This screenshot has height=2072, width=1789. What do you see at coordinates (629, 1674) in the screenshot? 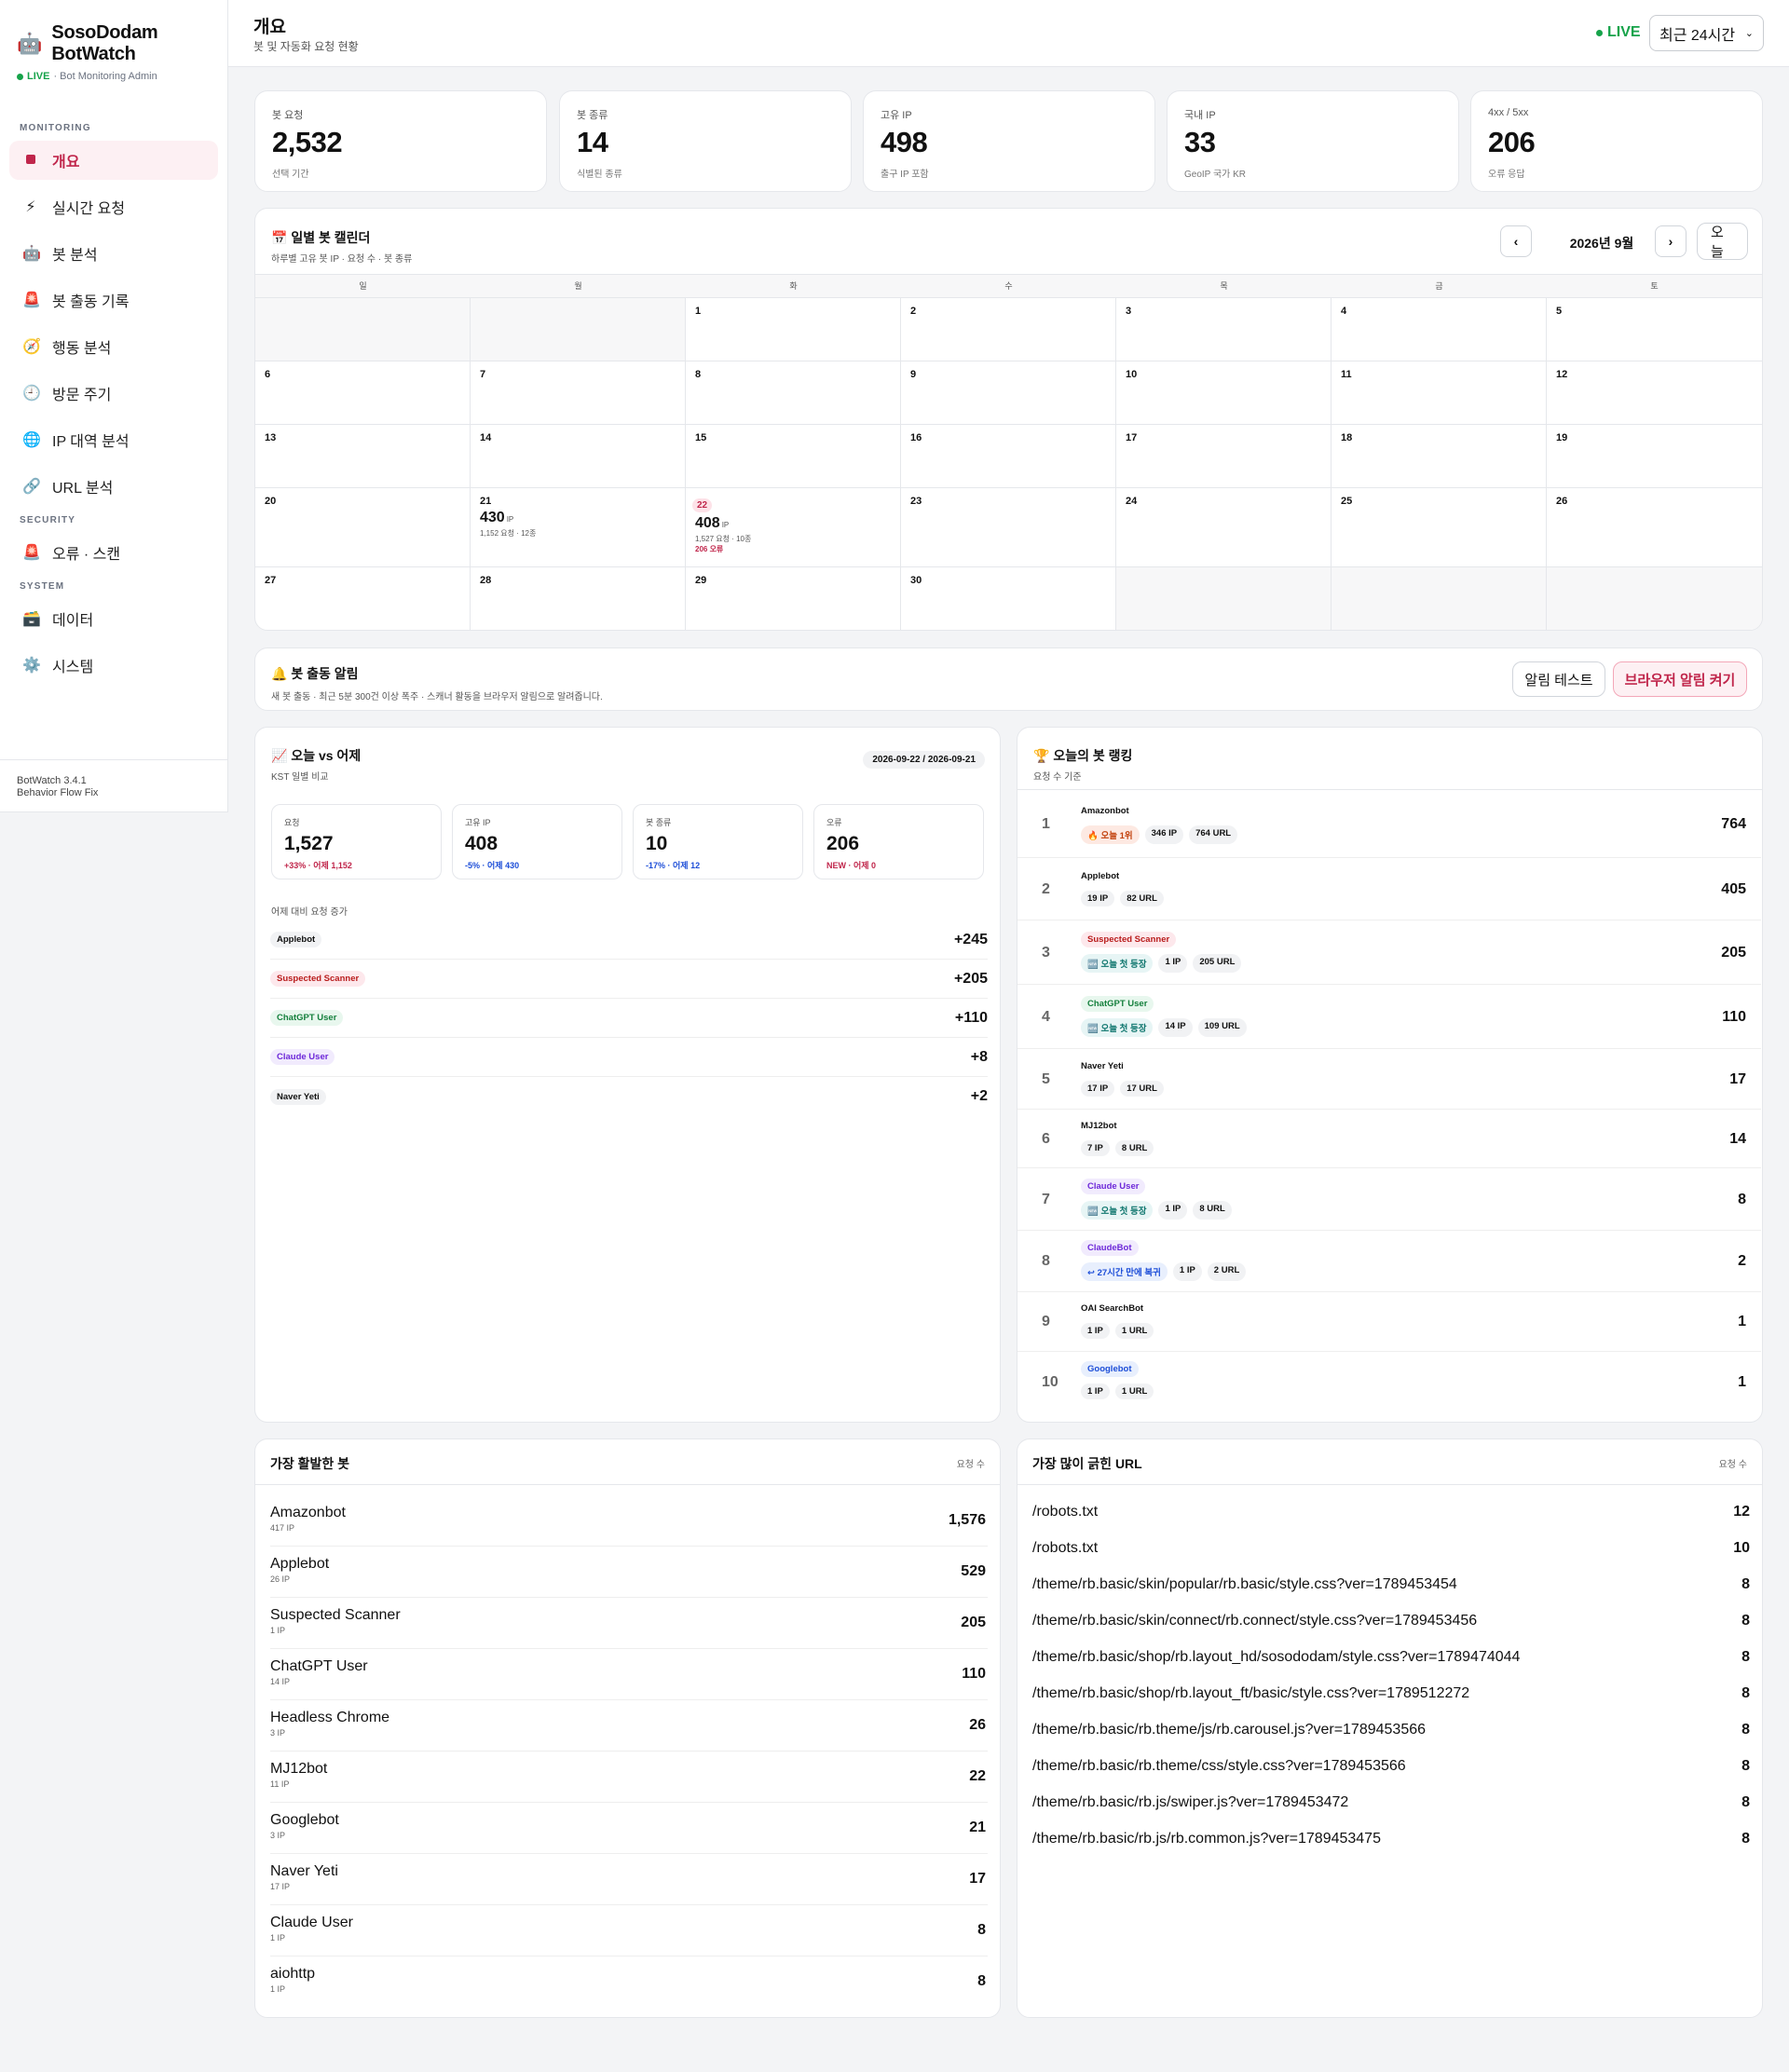
I see `active-bot-row: ChatGPT User 14 IP 110` at bounding box center [629, 1674].